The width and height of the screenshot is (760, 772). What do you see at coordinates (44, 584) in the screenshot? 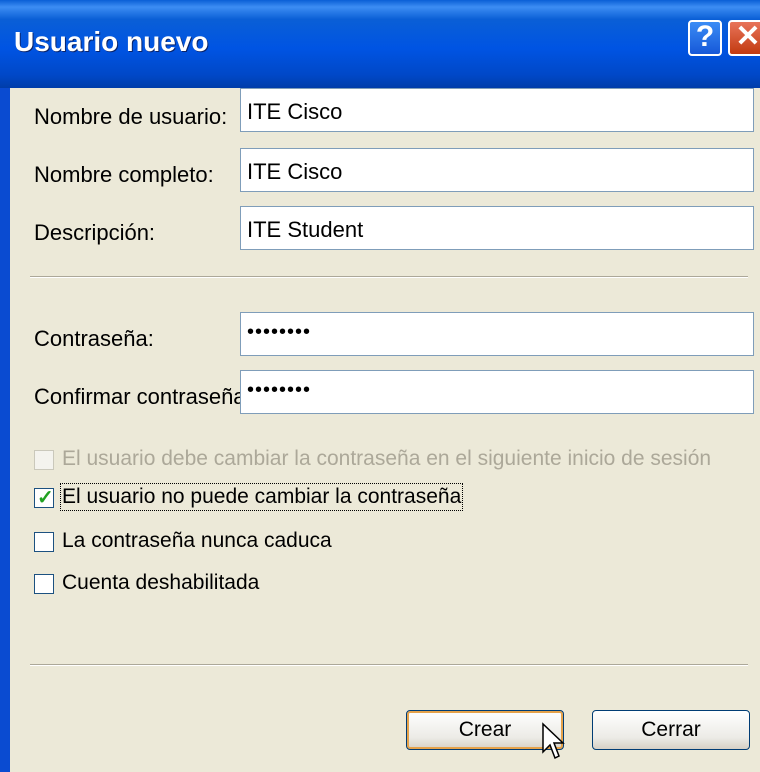
I see `account-disabled-checkbox` at bounding box center [44, 584].